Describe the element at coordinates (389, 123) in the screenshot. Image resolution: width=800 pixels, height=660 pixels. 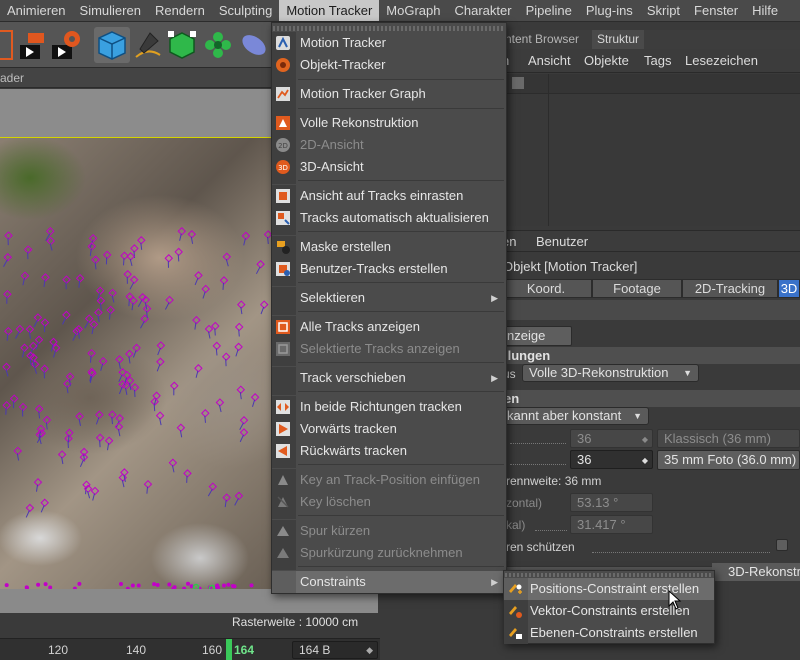
I see `menu-item-volle-rekonstruktion: Volle Rekonstruktion` at that location.